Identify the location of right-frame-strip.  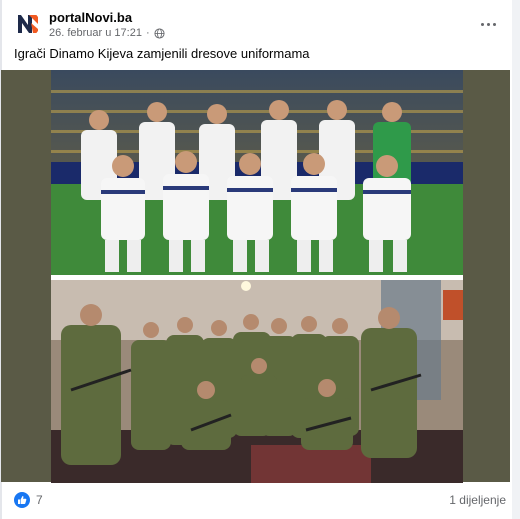
(516, 259).